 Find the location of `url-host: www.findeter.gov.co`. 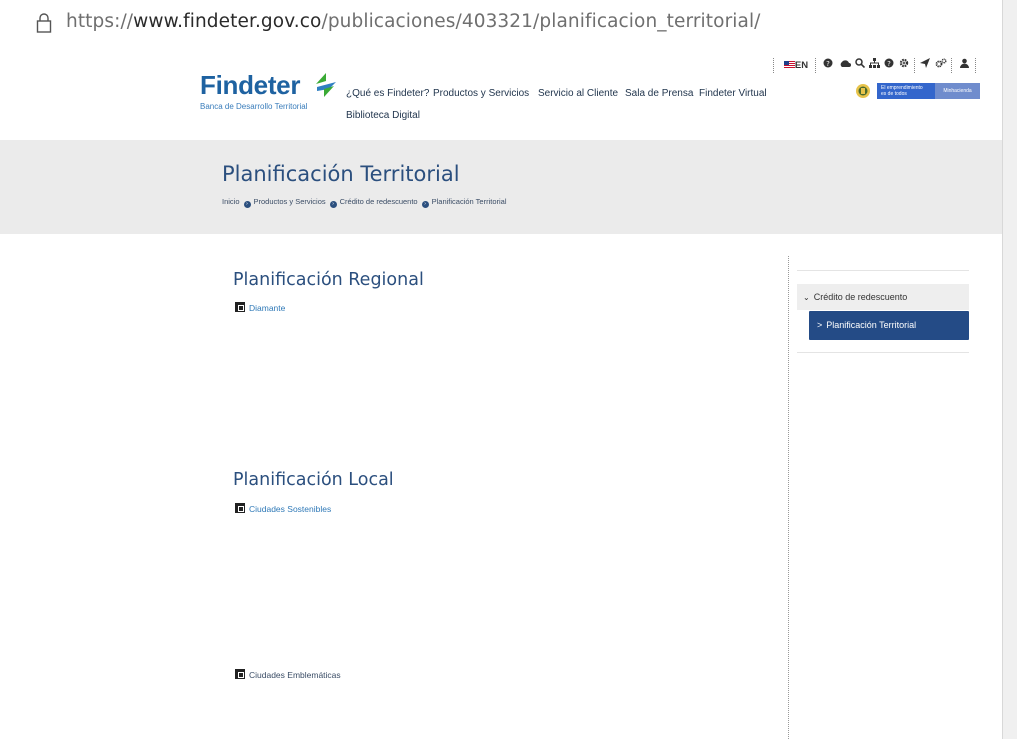

url-host: www.findeter.gov.co is located at coordinates (227, 21).